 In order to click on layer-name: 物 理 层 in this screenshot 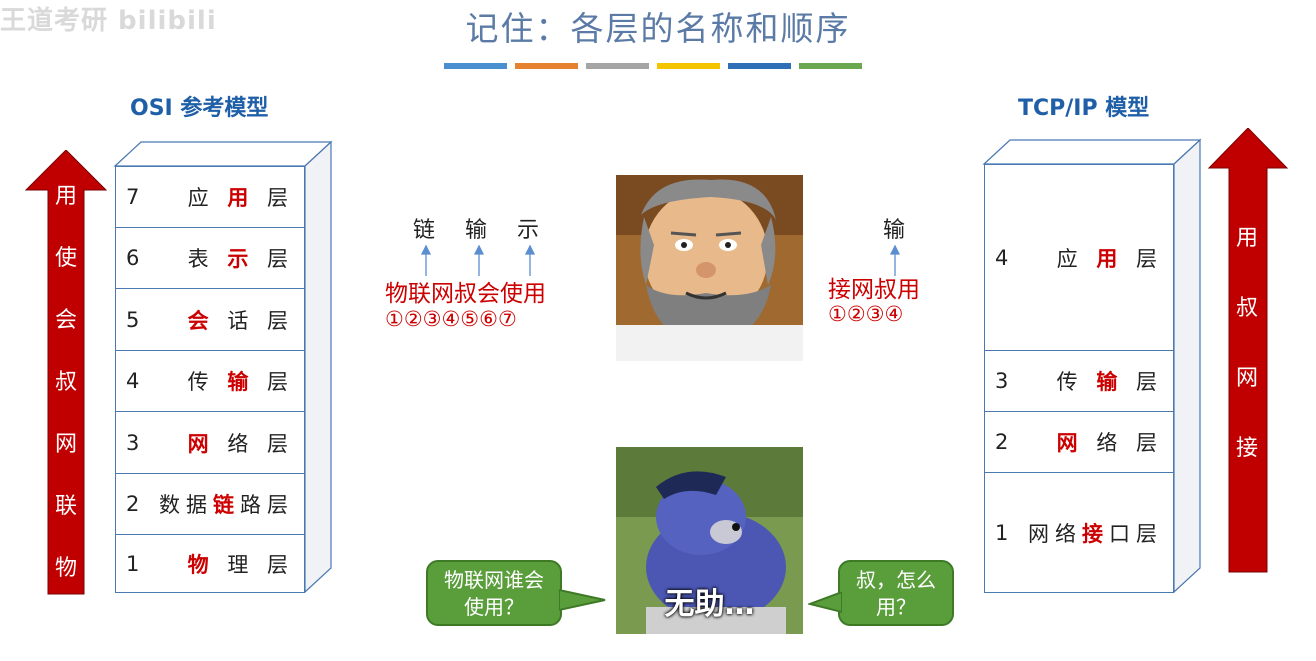, I will do `click(240, 564)`.